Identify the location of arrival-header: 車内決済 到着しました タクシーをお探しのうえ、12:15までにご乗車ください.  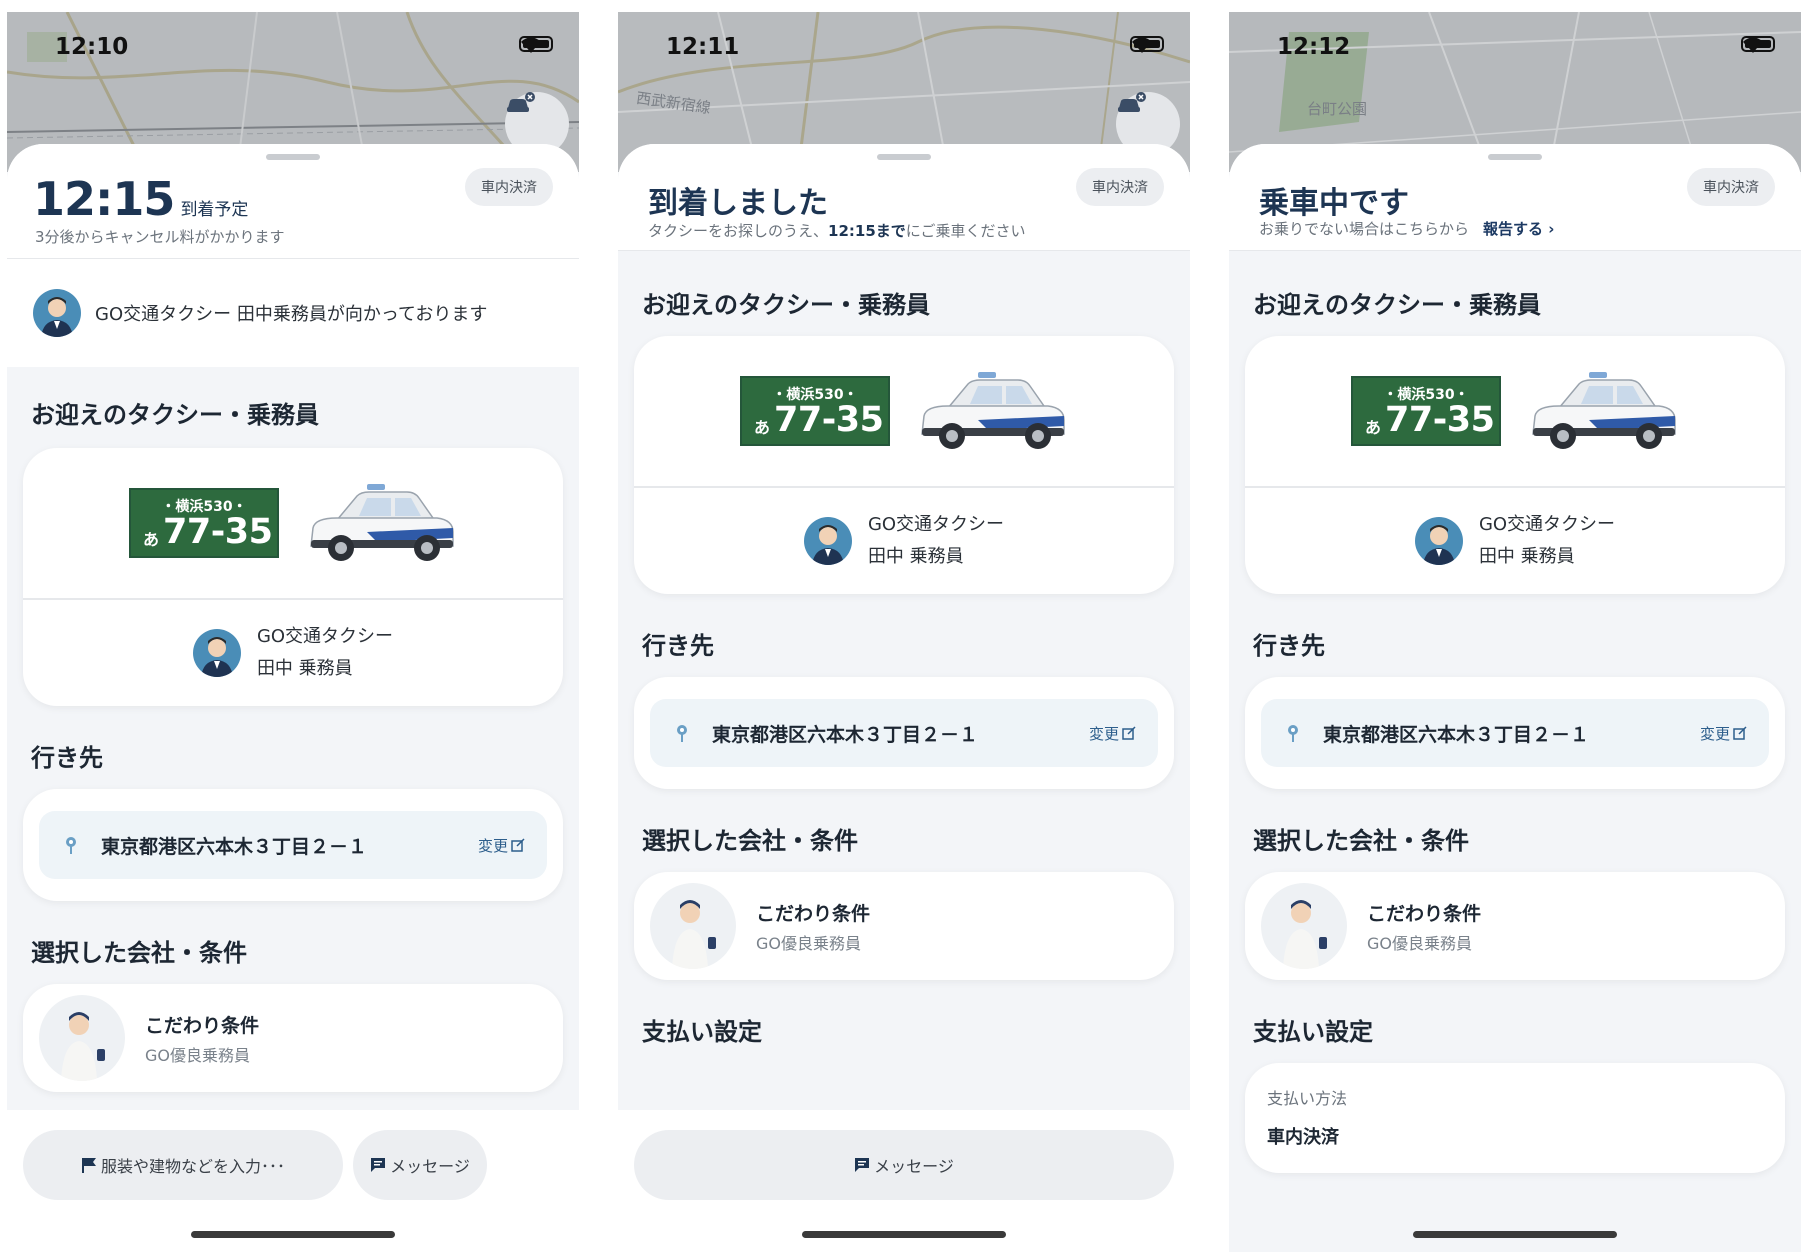
(904, 197).